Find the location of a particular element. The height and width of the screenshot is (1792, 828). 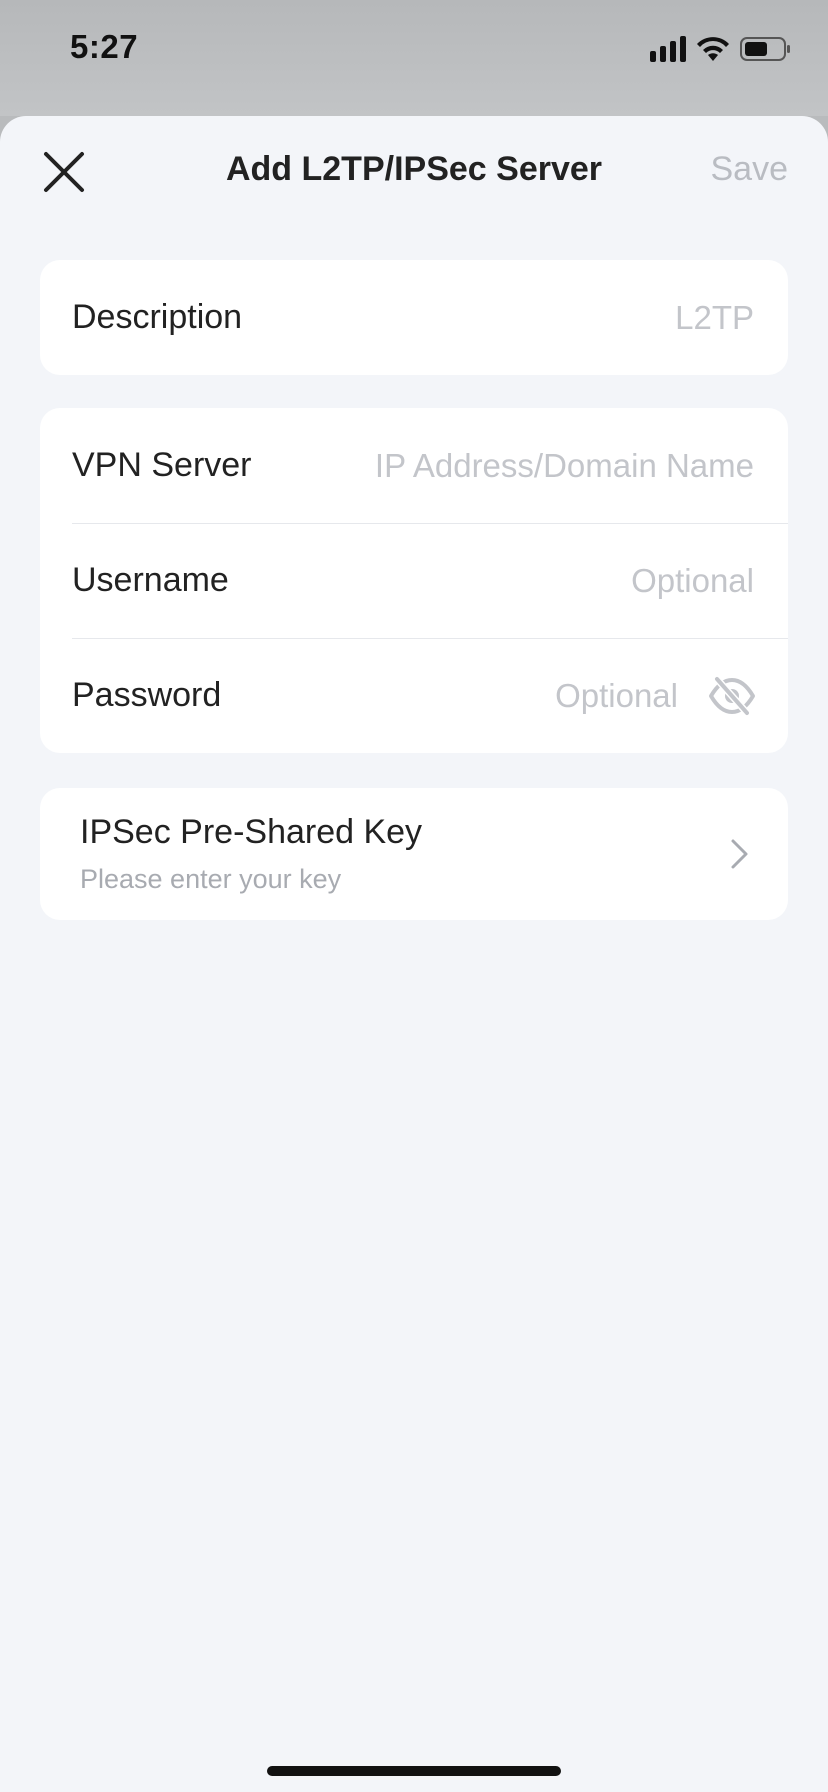

battery-icon is located at coordinates (765, 49).